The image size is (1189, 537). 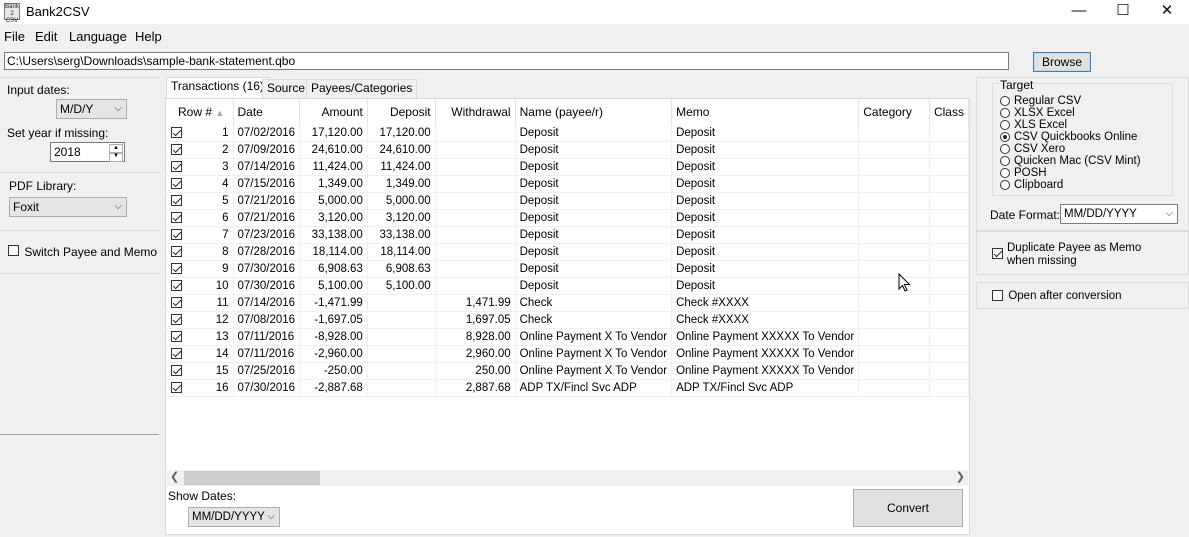 What do you see at coordinates (401, 218) in the screenshot?
I see `cell-deposit: 3,120.00` at bounding box center [401, 218].